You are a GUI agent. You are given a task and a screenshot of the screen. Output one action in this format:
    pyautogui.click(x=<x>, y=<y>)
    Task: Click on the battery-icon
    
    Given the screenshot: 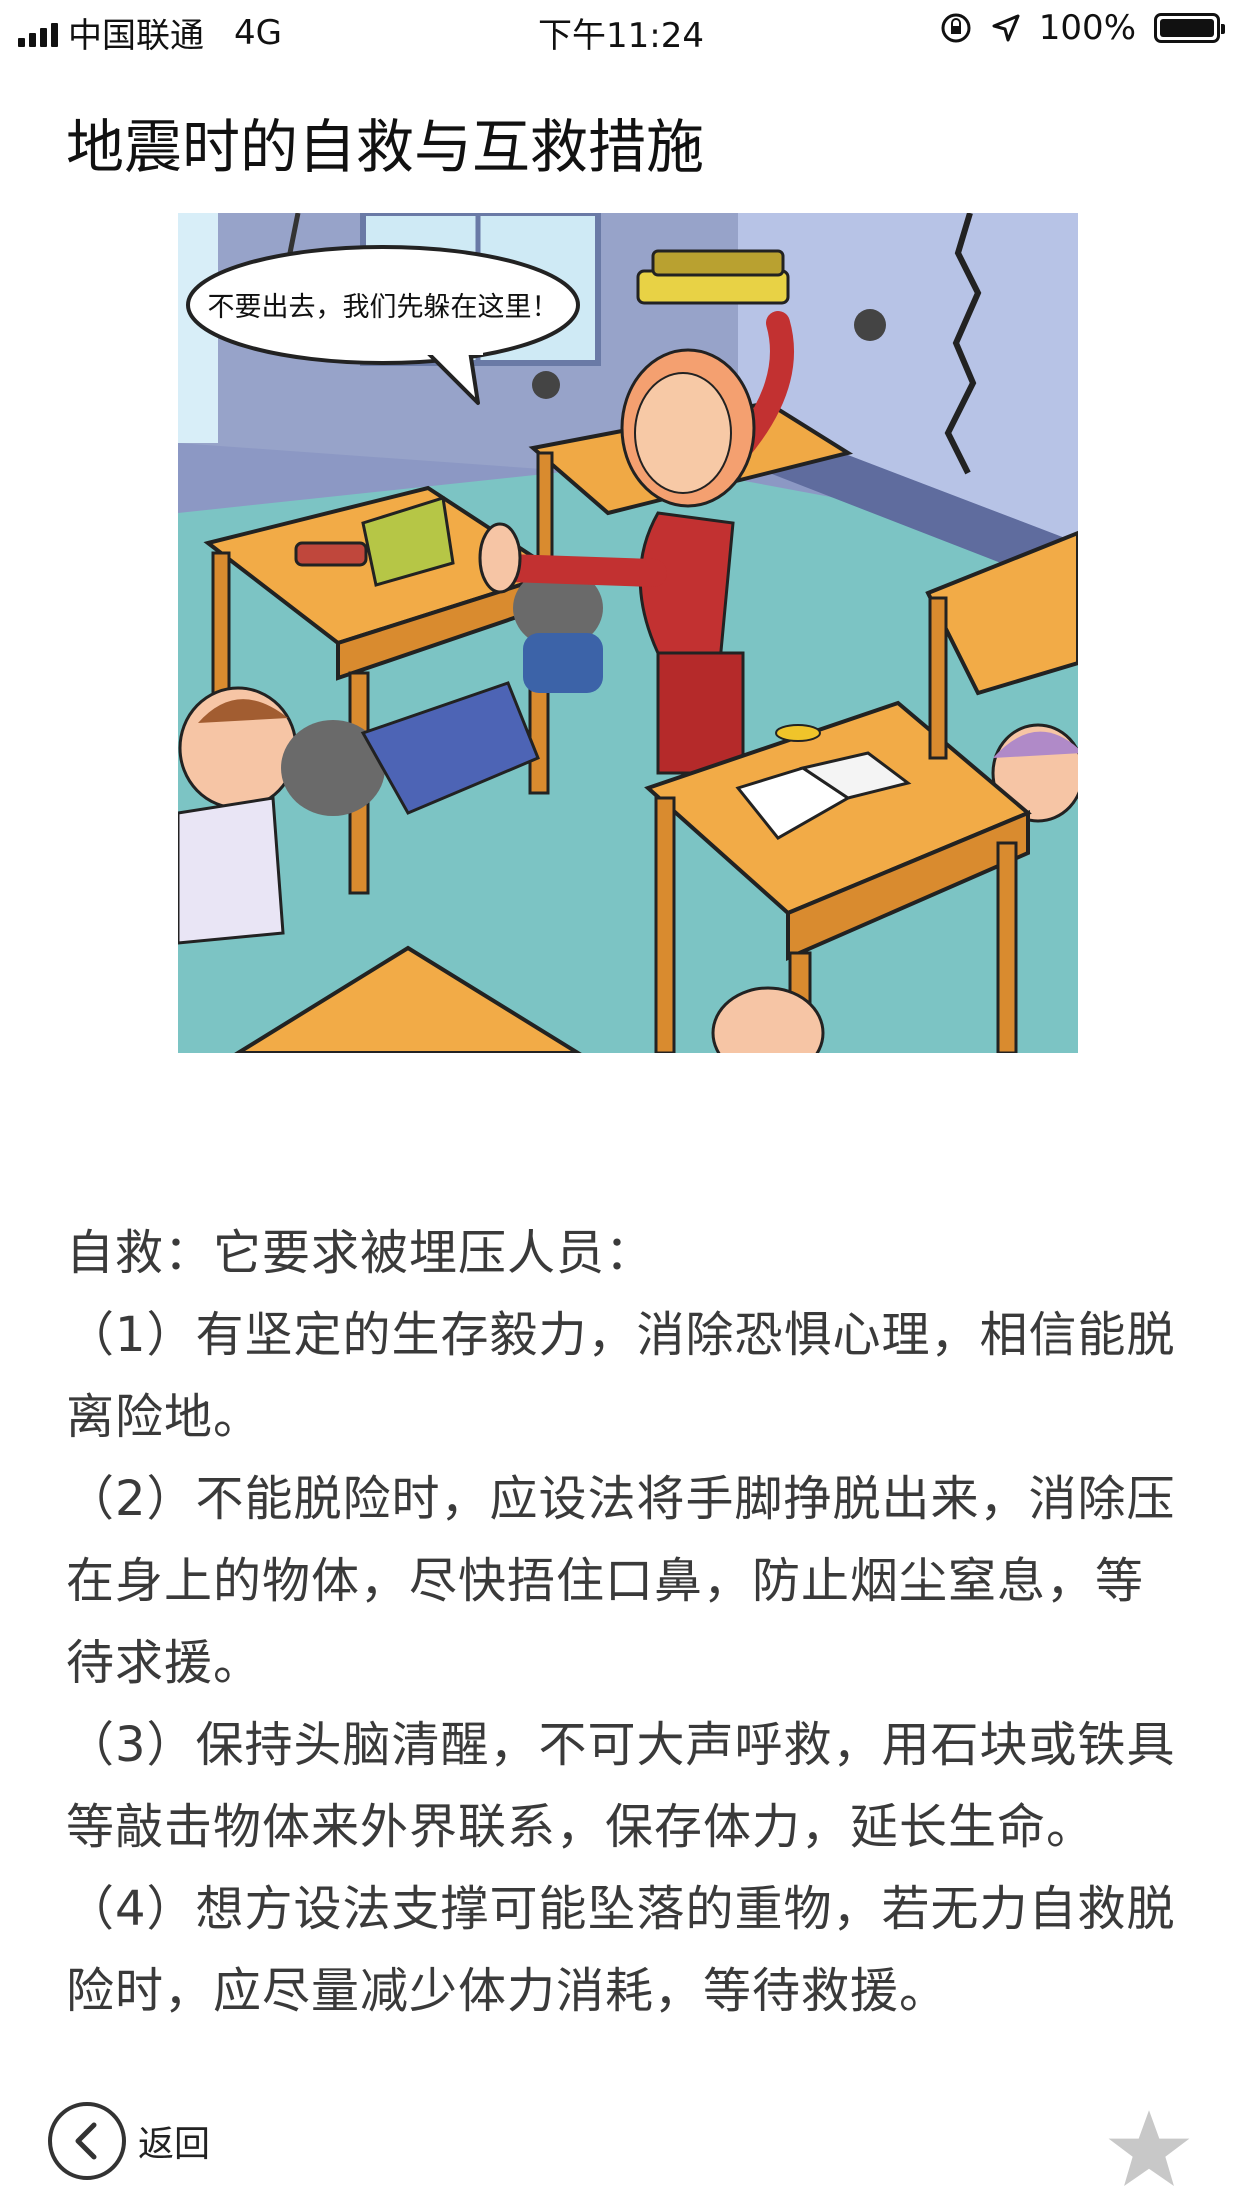 What is the action you would take?
    pyautogui.click(x=1189, y=28)
    